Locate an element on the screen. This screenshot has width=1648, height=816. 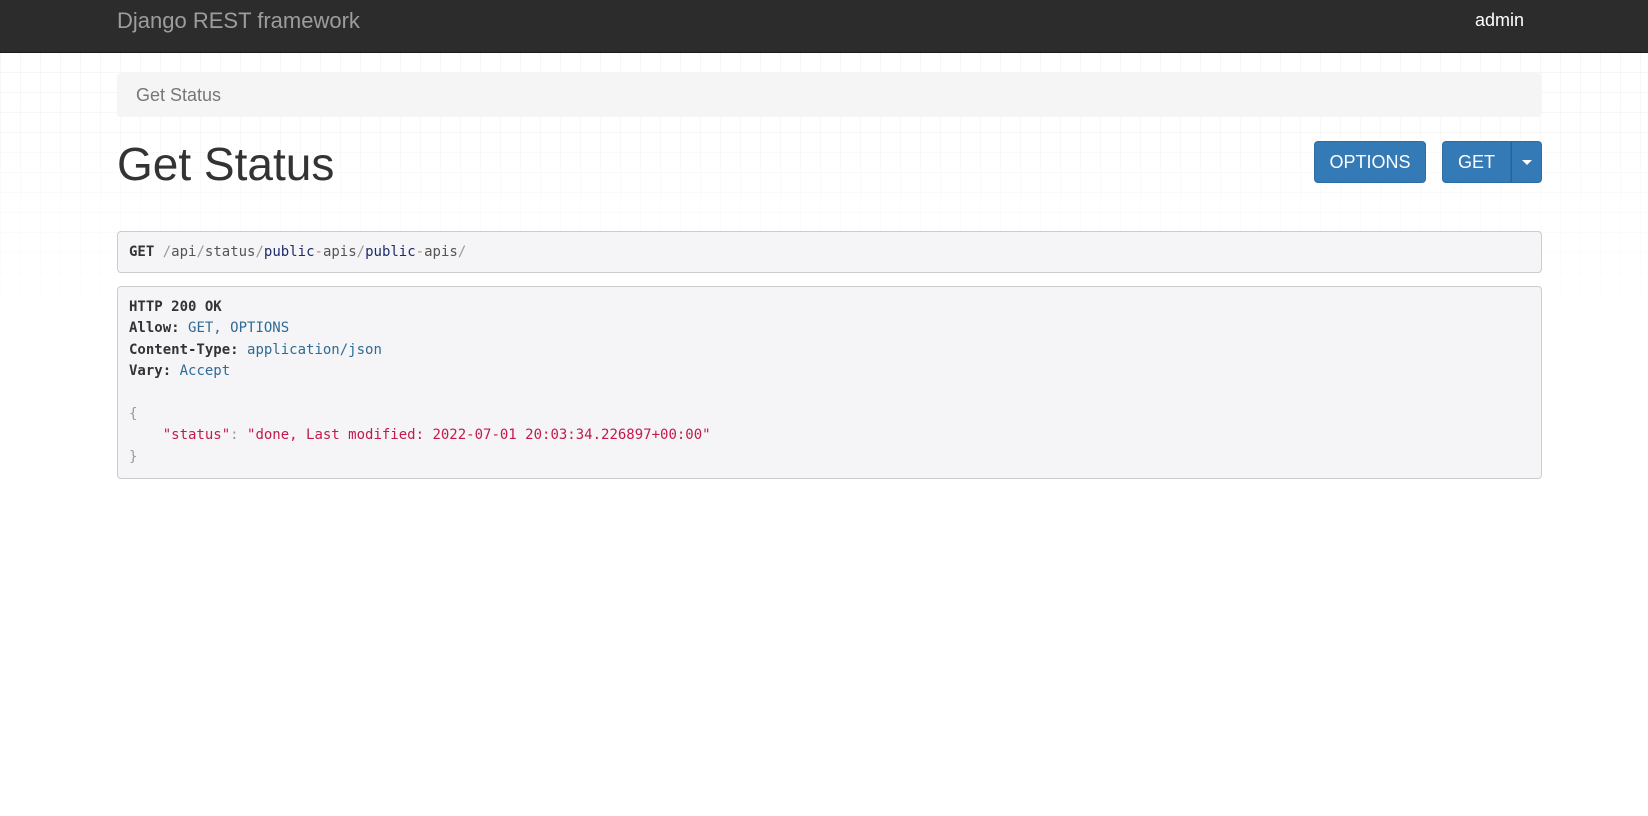
response-header-vary: Vary: Accept is located at coordinates (180, 371).